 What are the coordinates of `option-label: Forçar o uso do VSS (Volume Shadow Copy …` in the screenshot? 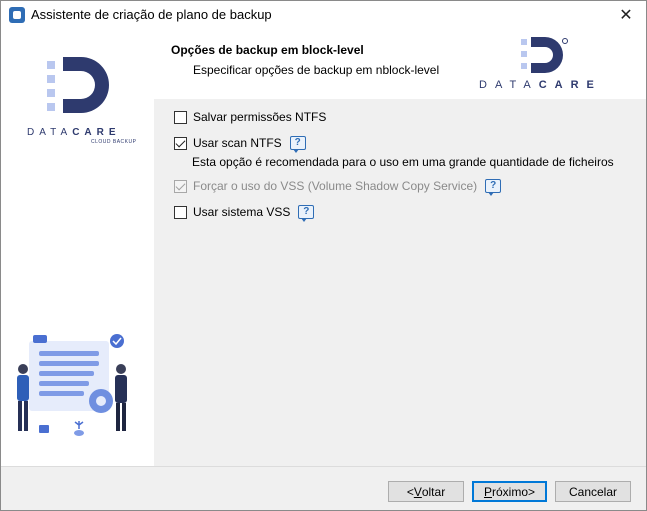 It's located at (335, 186).